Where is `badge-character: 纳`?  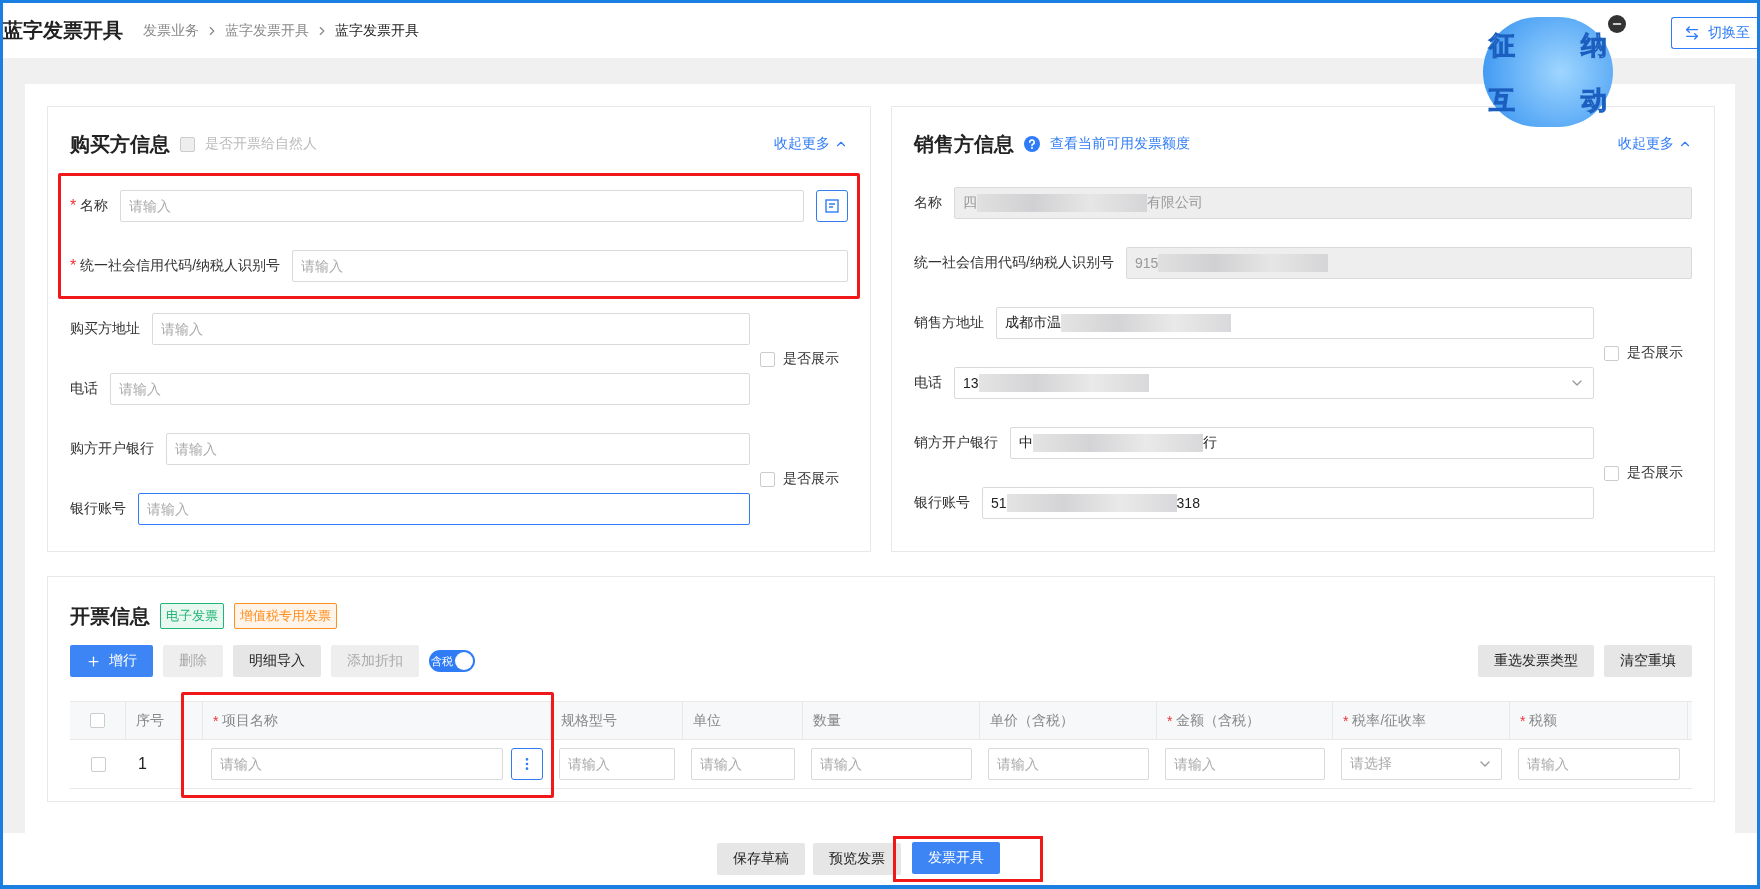 badge-character: 纳 is located at coordinates (1593, 44).